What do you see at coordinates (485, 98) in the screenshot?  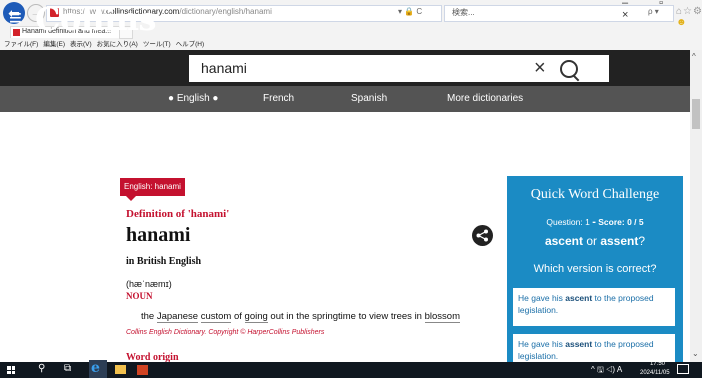 I see `tab-more-dictionaries: More dictionaries` at bounding box center [485, 98].